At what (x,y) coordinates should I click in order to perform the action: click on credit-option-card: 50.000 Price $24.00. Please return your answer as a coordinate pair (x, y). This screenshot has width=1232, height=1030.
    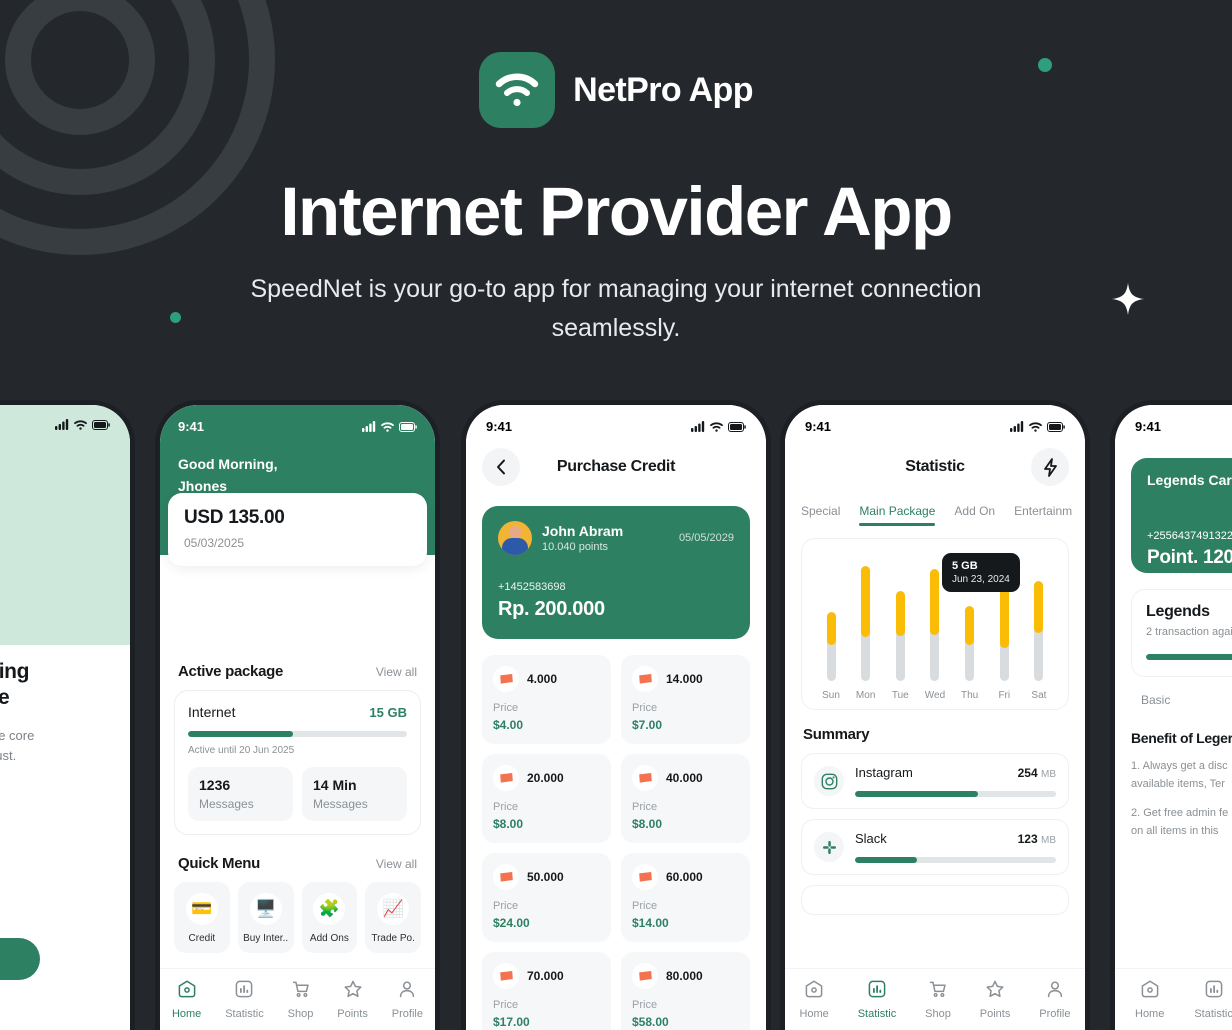
    Looking at the image, I should click on (546, 897).